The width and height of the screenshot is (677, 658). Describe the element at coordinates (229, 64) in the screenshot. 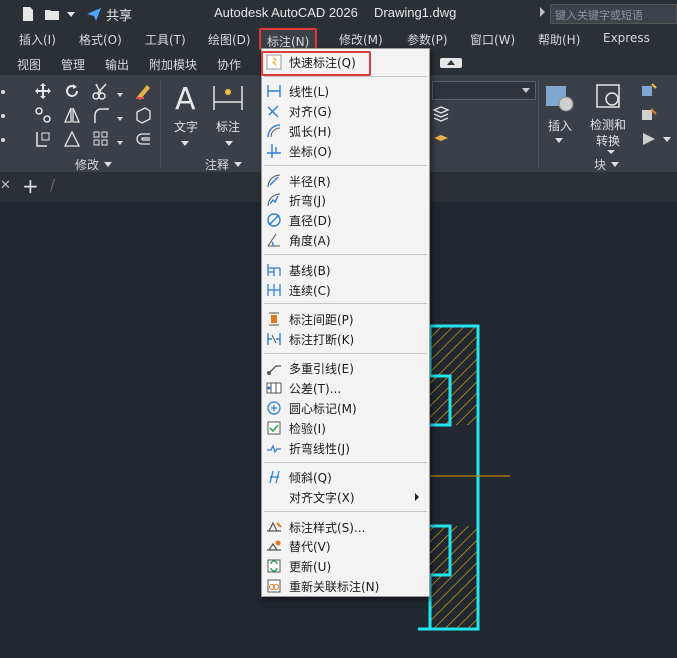

I see `tab-collaborate: 协作` at that location.